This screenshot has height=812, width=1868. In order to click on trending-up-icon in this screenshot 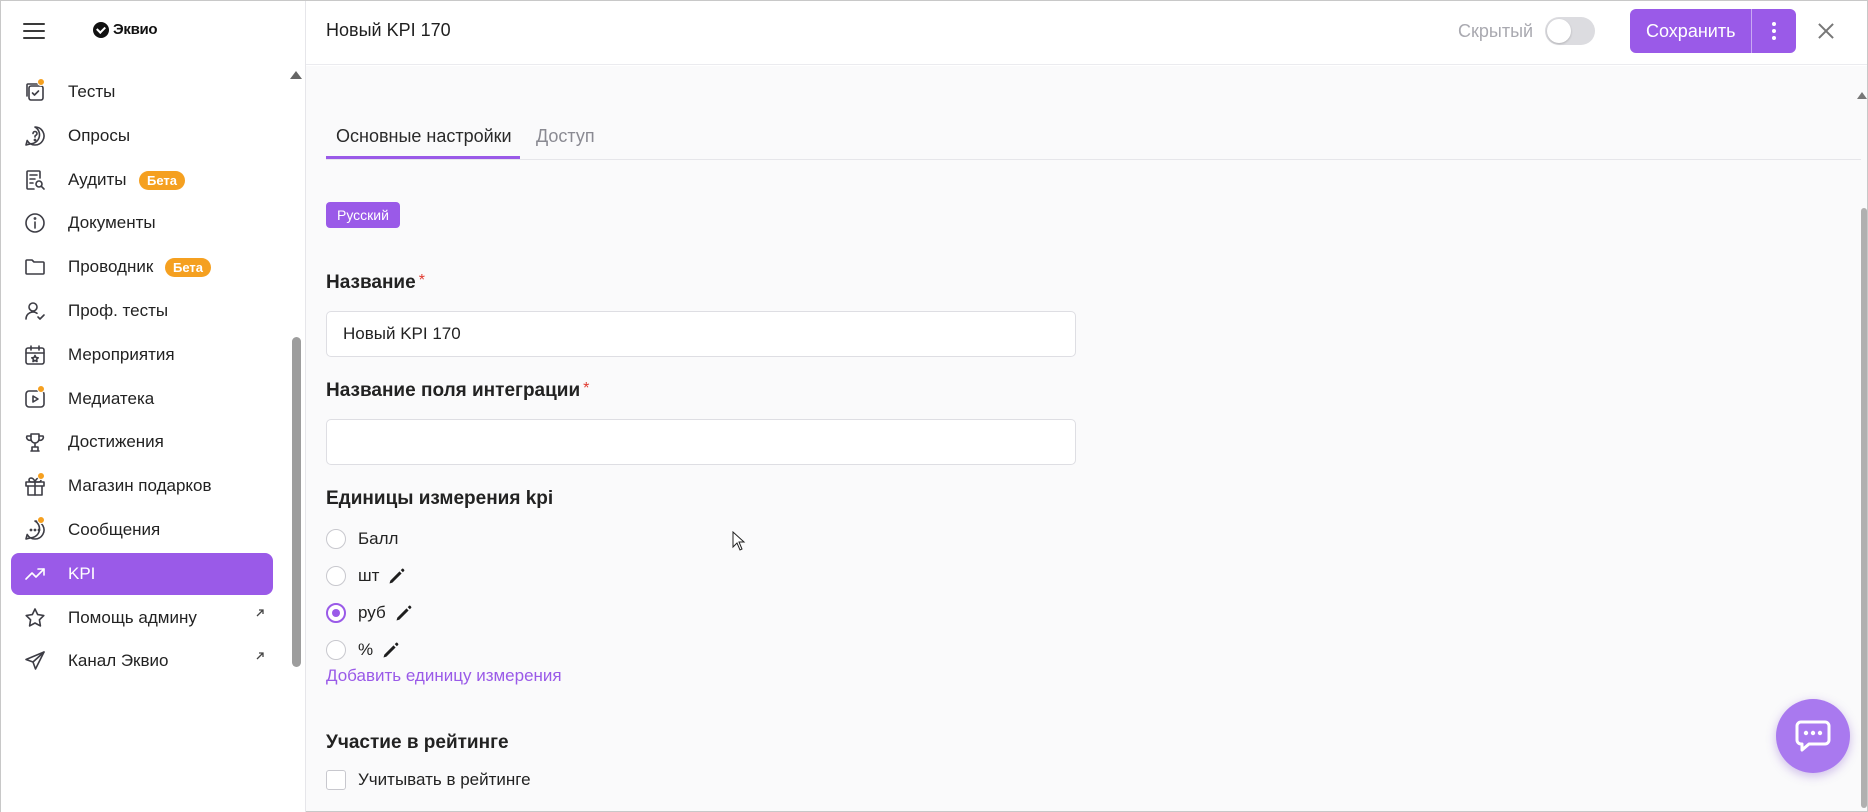, I will do `click(35, 574)`.